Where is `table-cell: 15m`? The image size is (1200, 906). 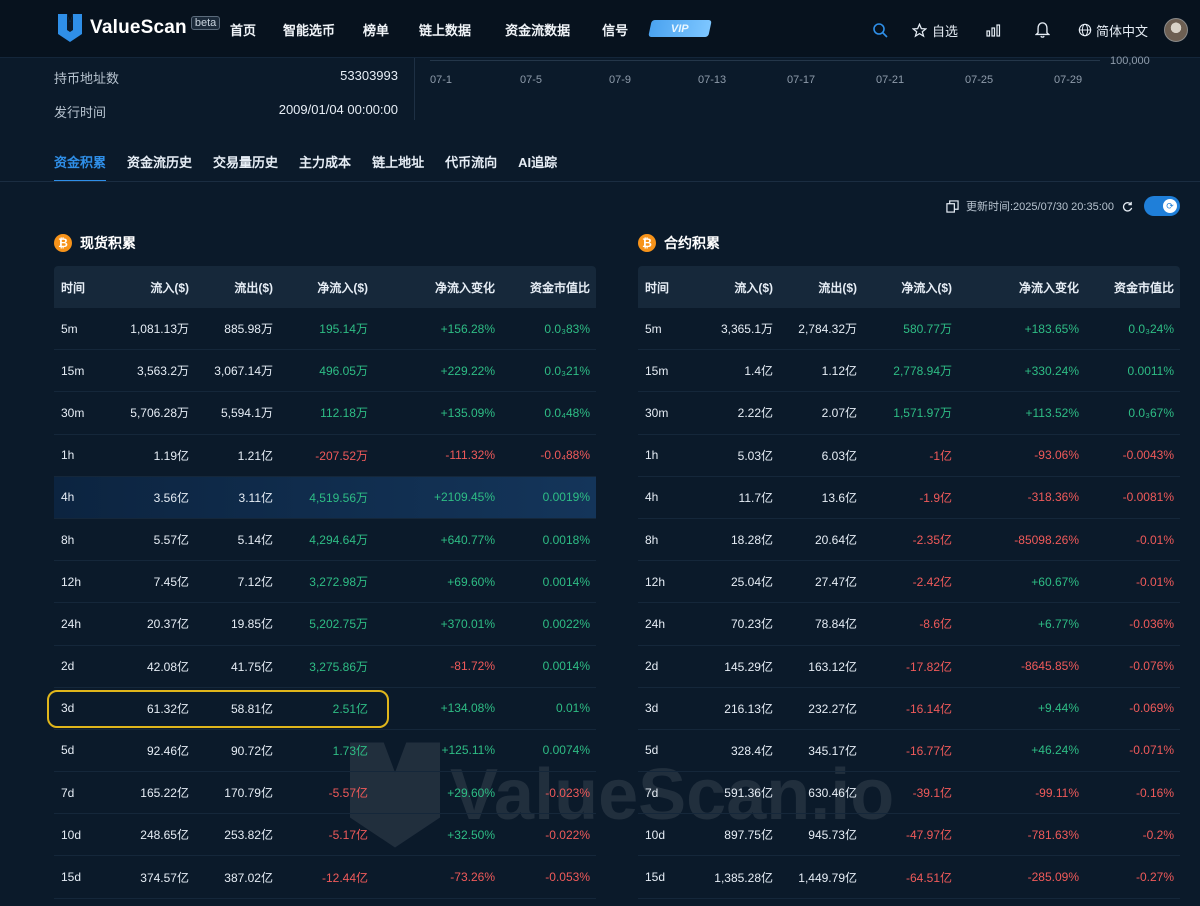
table-cell: 15m is located at coordinates (657, 370).